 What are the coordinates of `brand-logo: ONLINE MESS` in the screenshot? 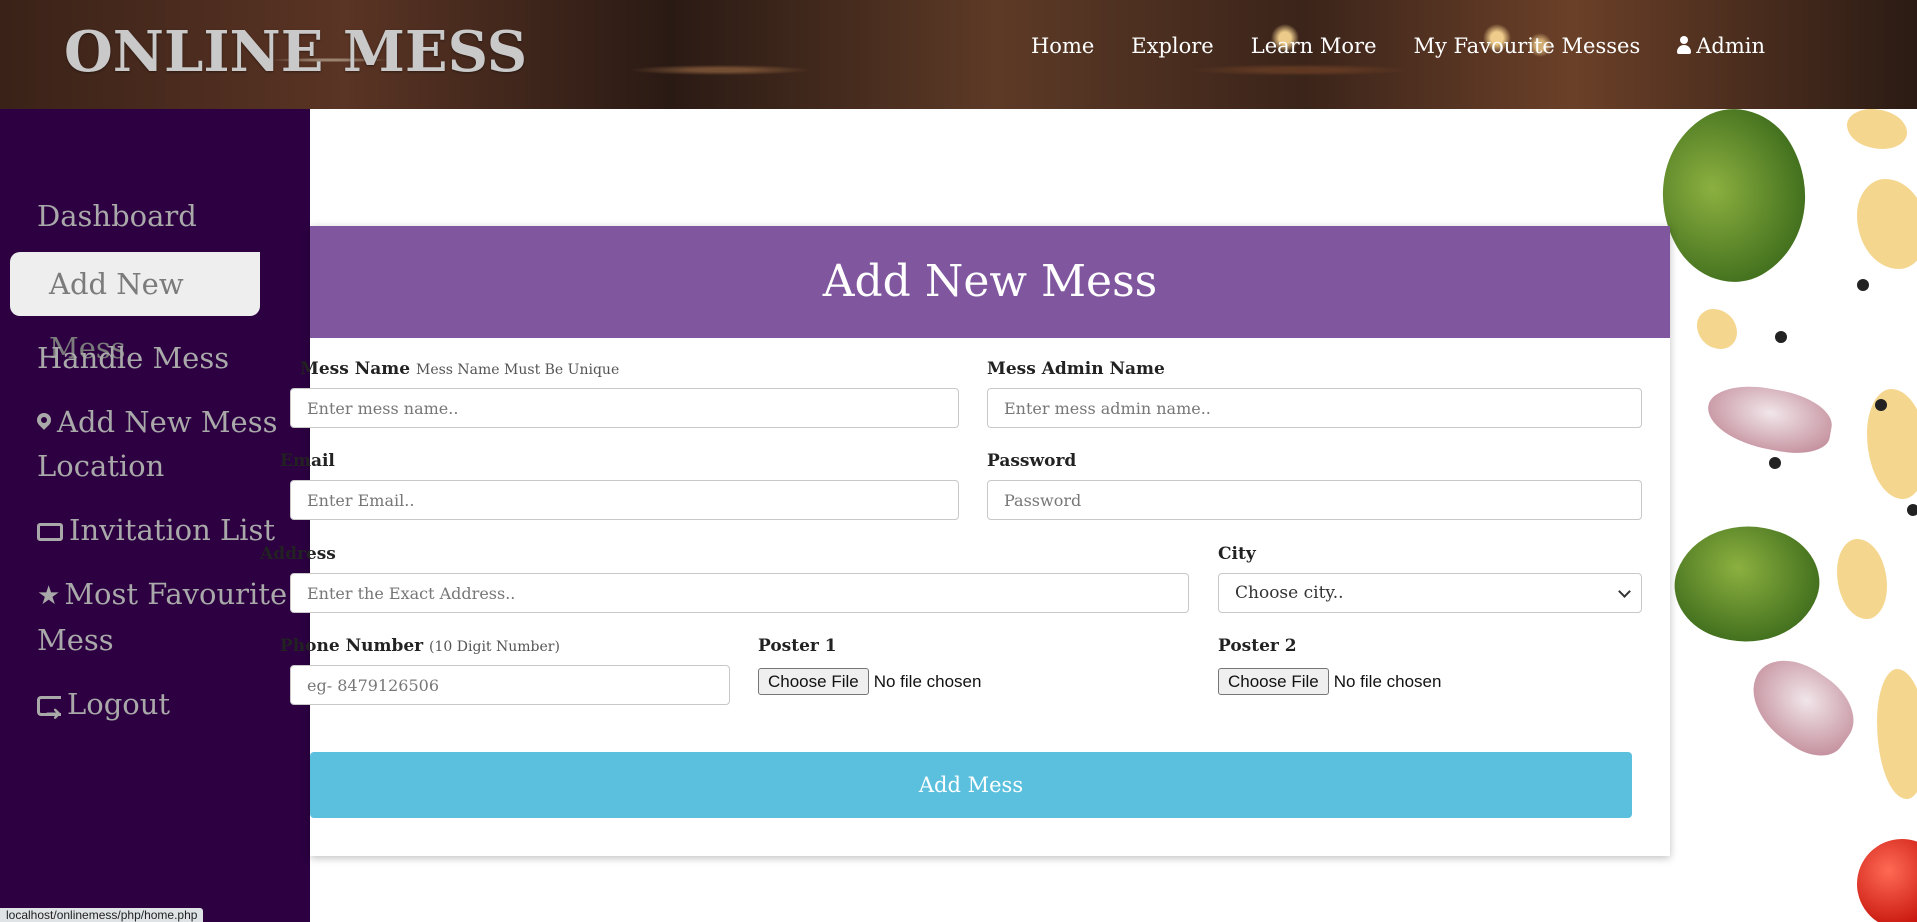 It's located at (295, 52).